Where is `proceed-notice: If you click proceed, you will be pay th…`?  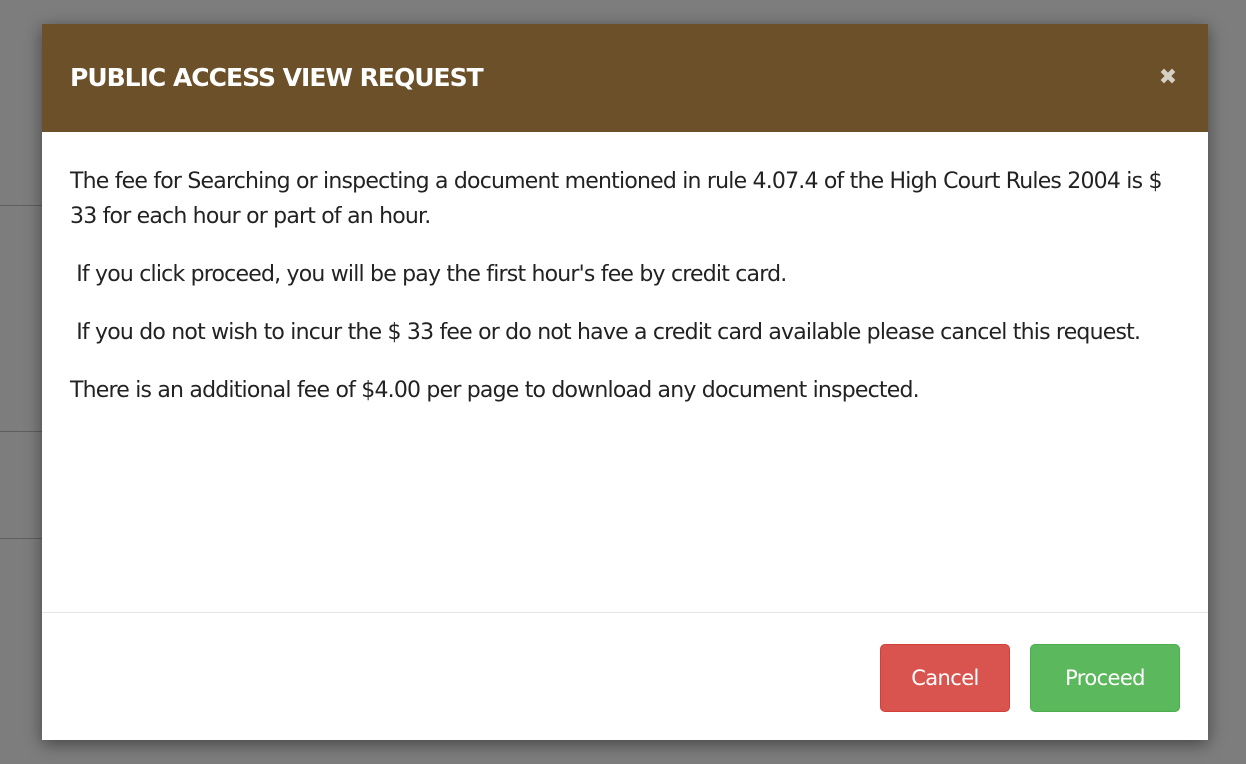 proceed-notice: If you click proceed, you will be pay th… is located at coordinates (428, 274).